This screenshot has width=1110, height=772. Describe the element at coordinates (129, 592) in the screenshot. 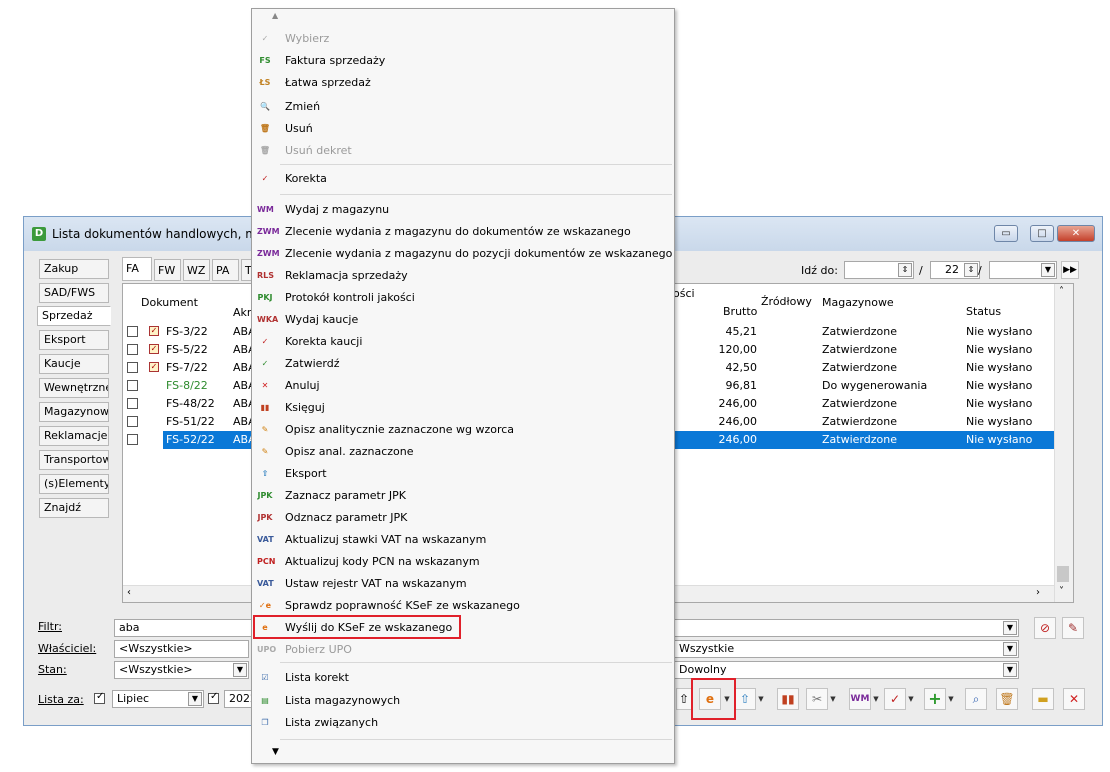

I see `scroll-left-icon: ‹` at that location.